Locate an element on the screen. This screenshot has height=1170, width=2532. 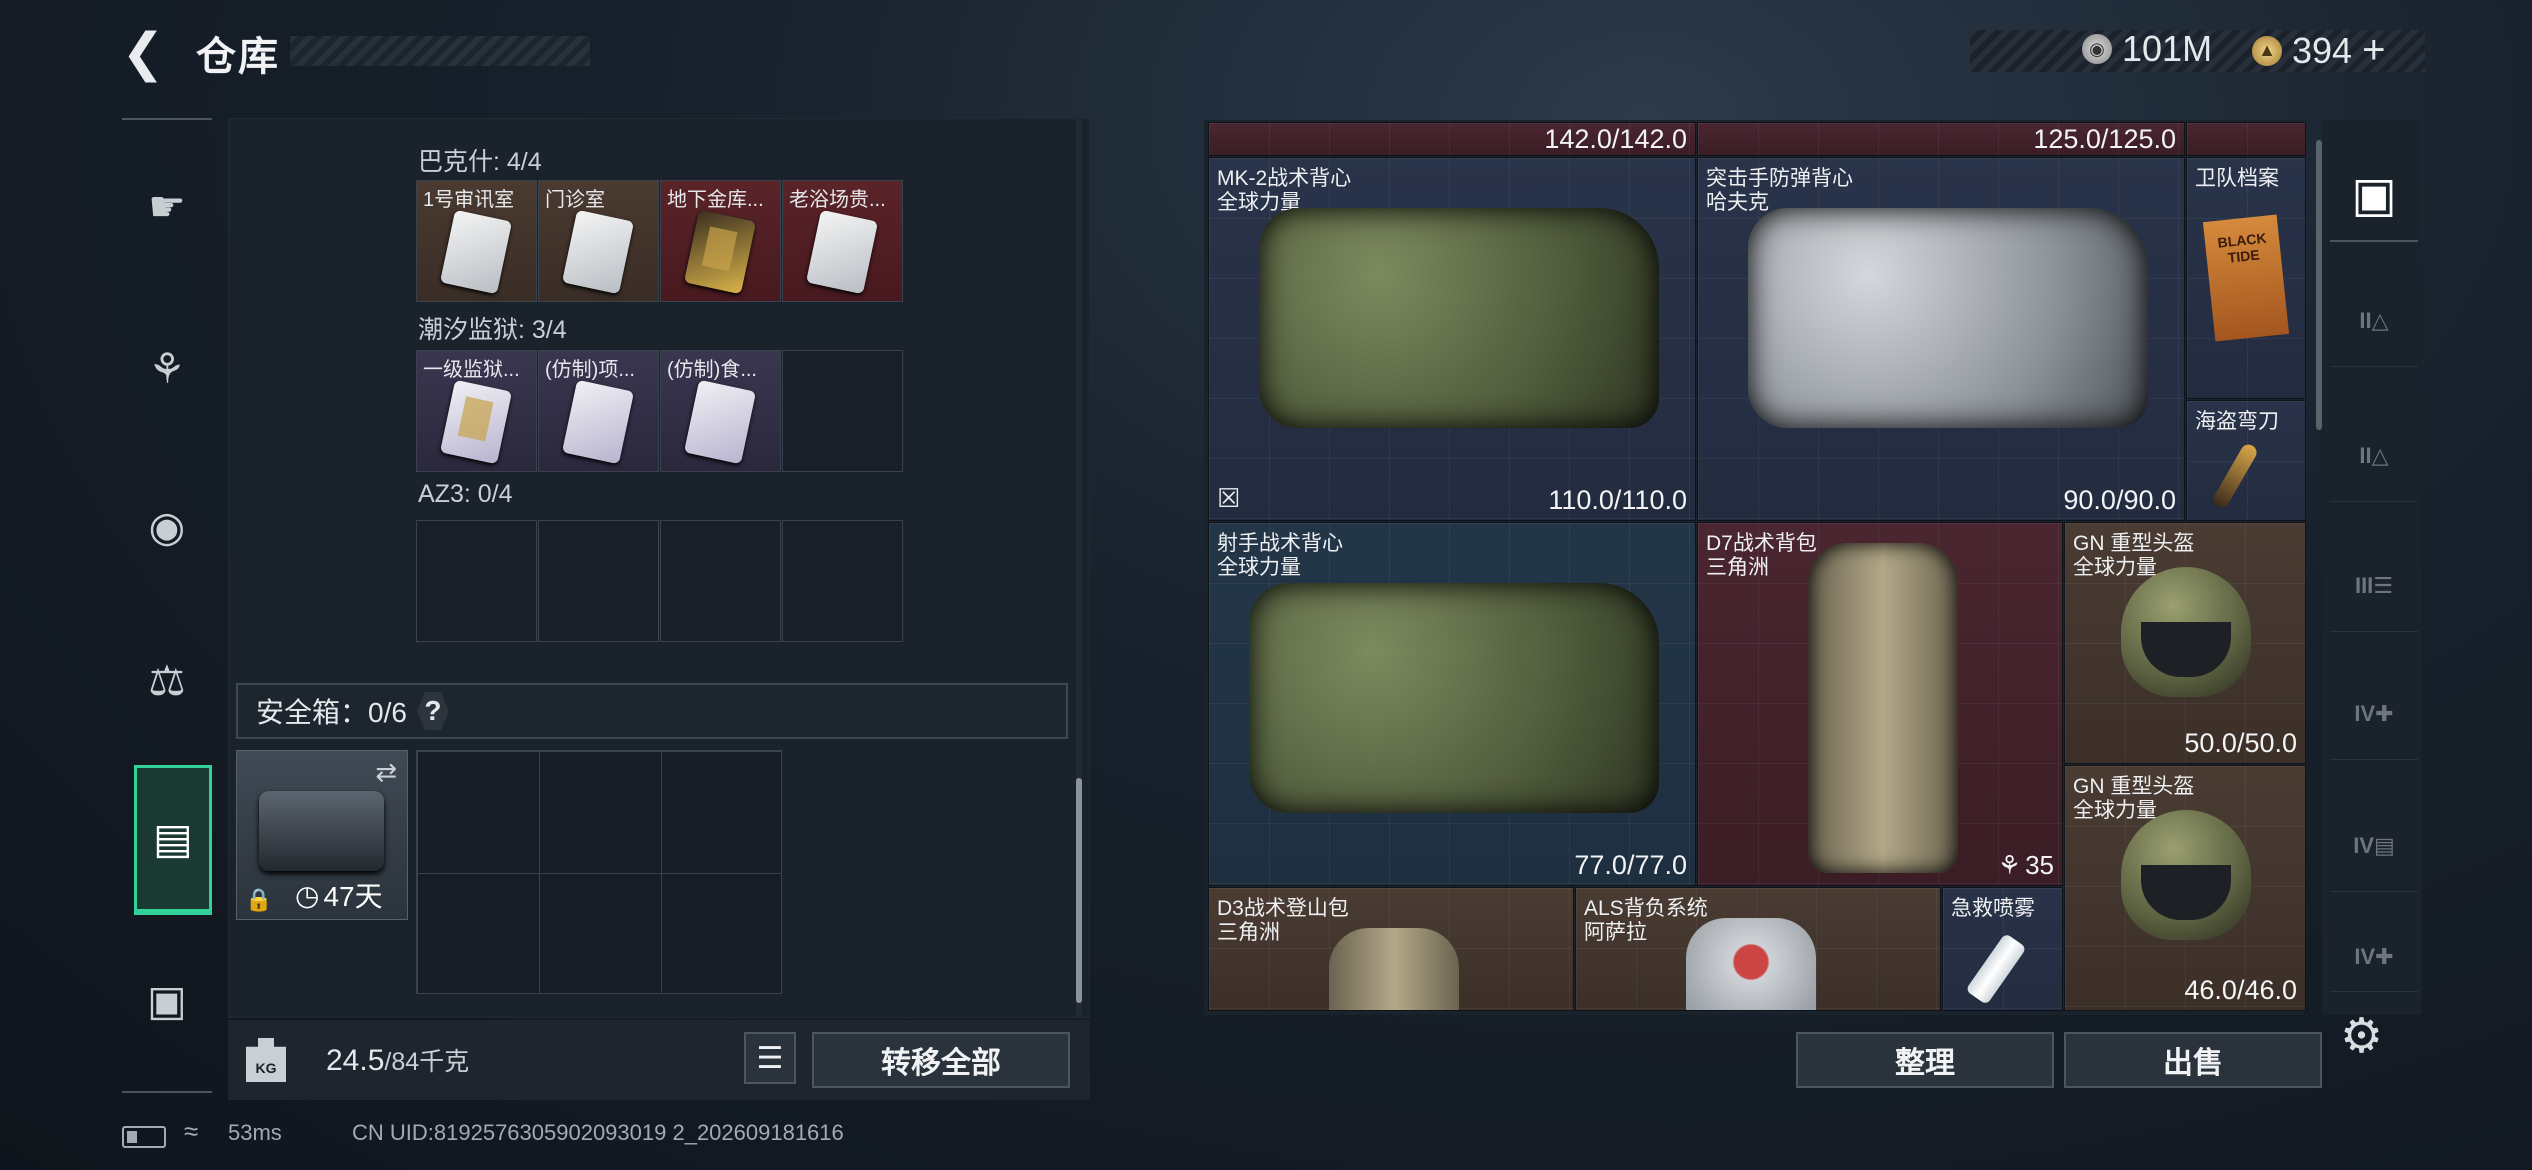
section-az3-slots is located at coordinates (661, 582).